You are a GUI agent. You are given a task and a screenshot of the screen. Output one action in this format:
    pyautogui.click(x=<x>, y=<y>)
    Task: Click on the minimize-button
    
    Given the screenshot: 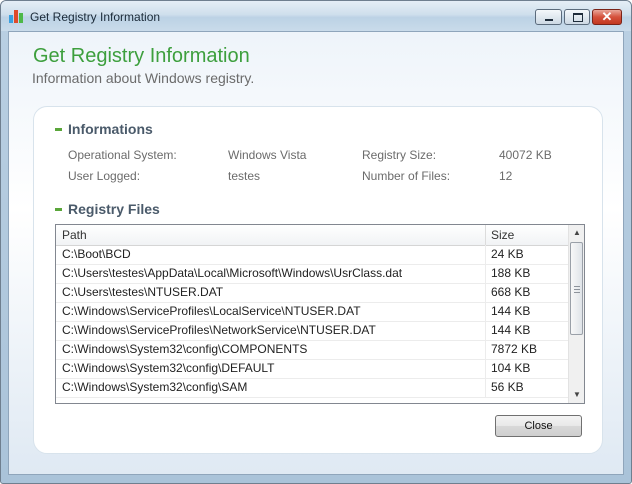 What is the action you would take?
    pyautogui.click(x=548, y=17)
    